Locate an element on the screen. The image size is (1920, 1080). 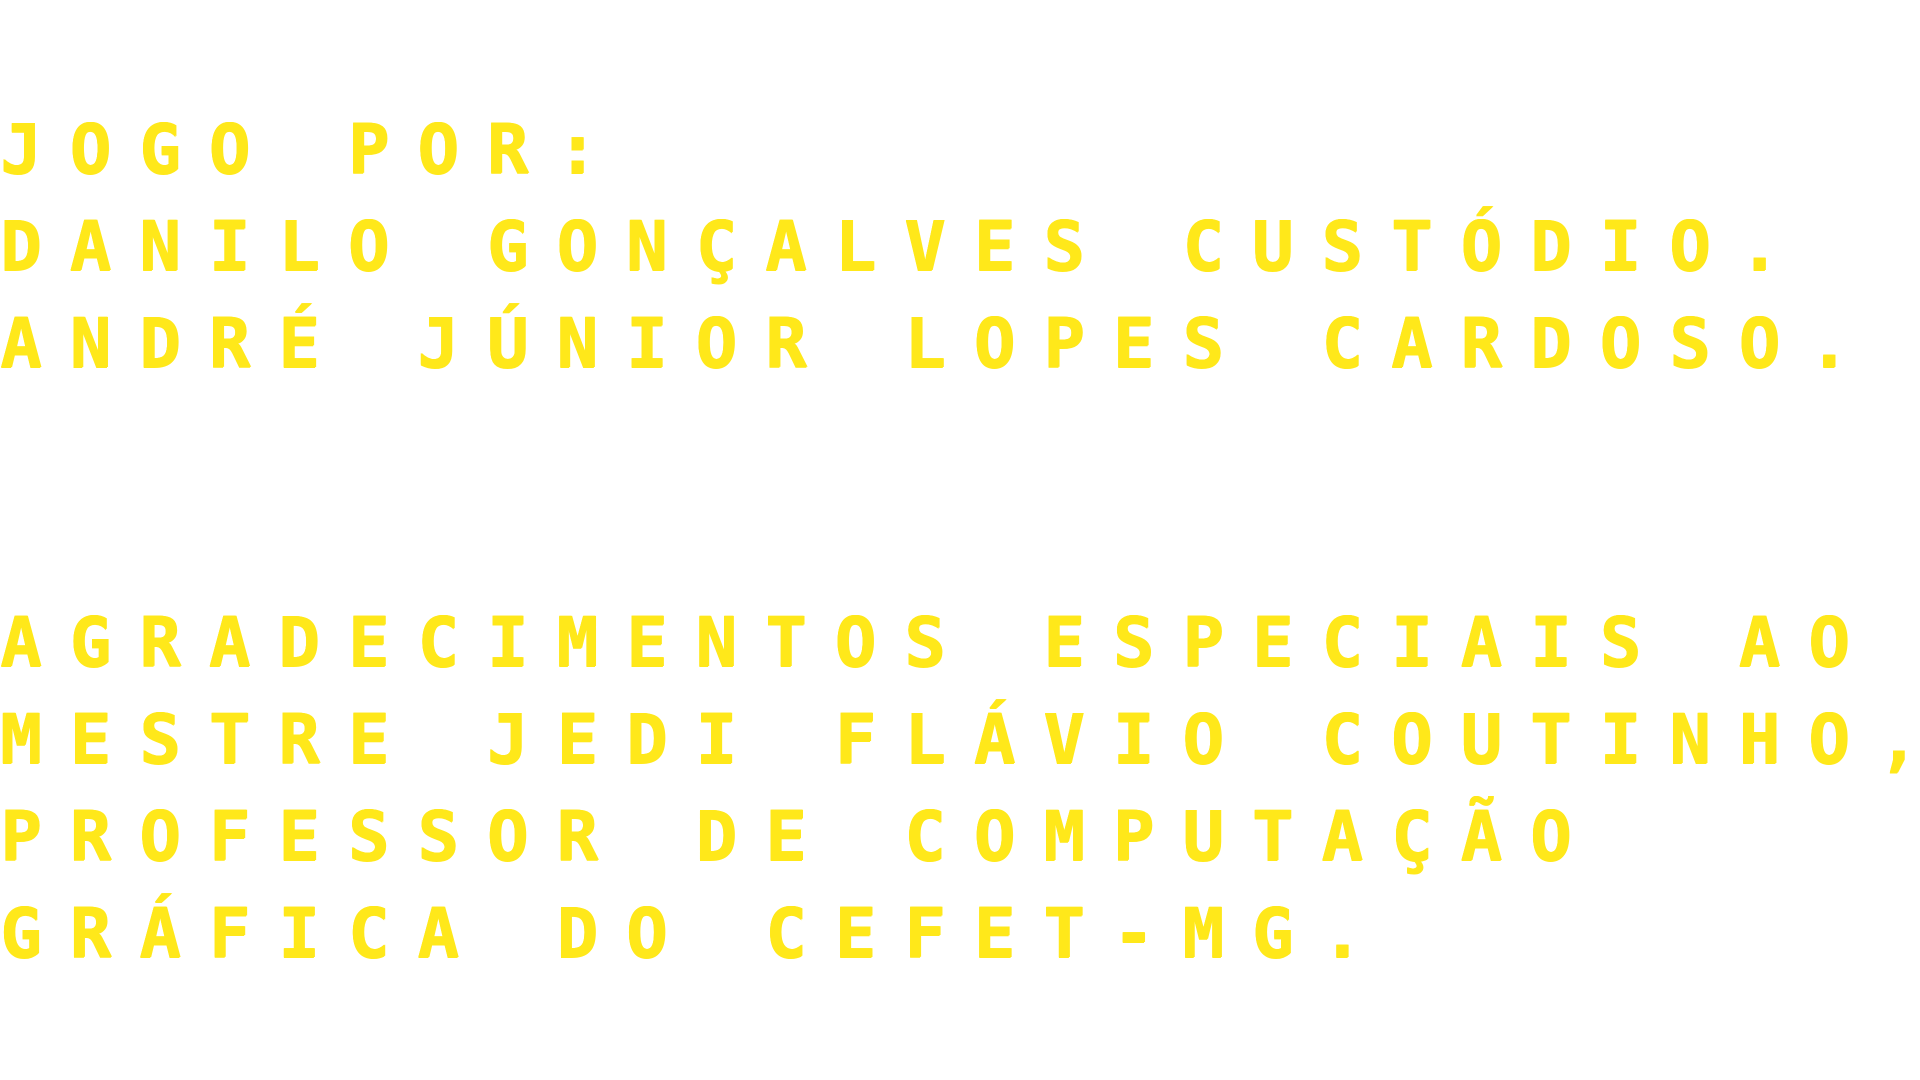
author-name: ANDRÉ JÚNIOR LOPES CARDOSO. is located at coordinates (939, 344).